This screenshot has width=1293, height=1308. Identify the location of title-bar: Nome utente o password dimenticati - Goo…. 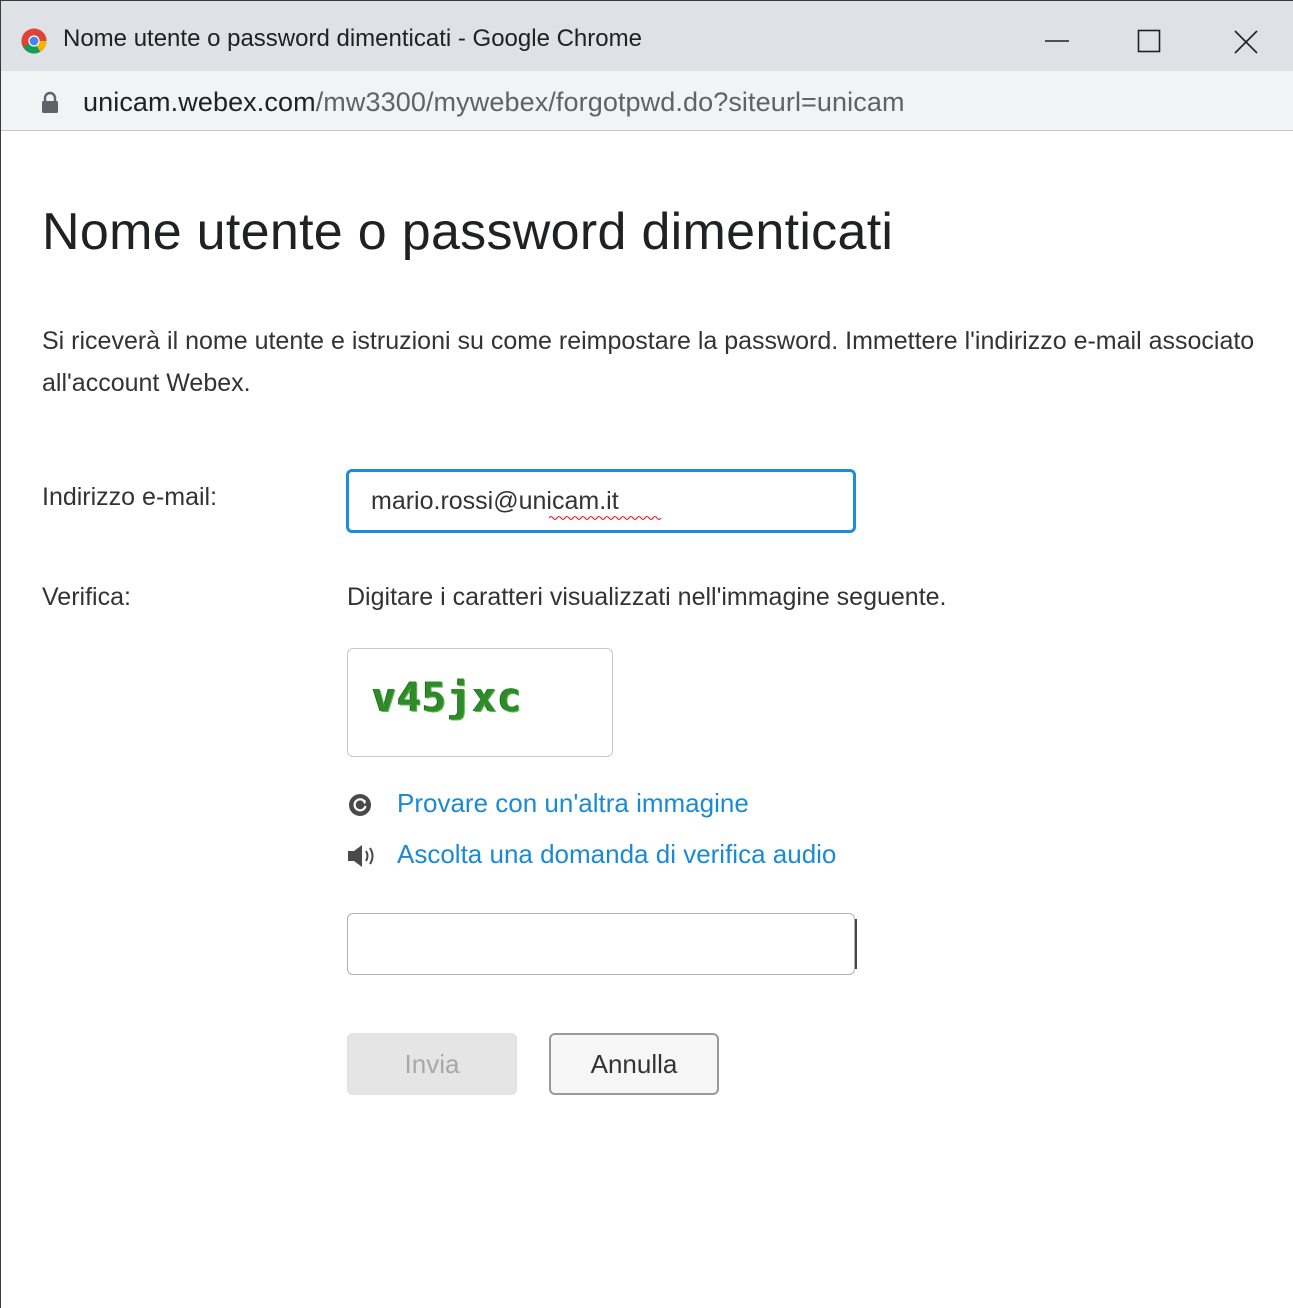
(647, 36).